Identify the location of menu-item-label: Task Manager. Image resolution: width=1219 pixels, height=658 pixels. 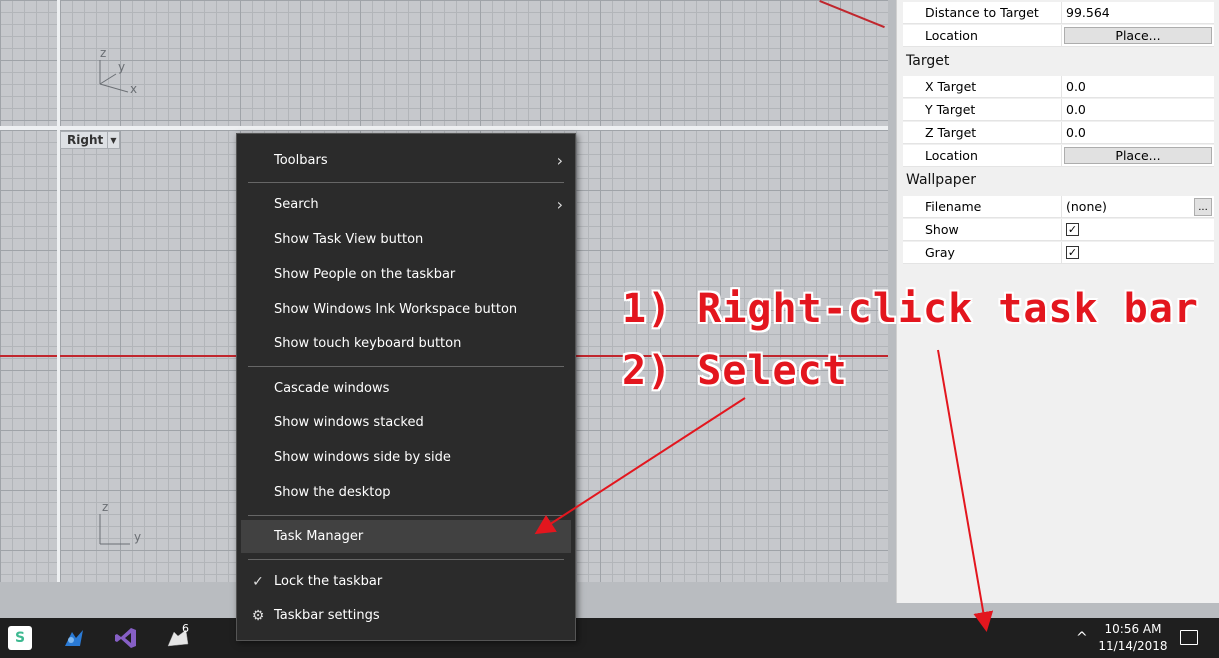
(319, 536).